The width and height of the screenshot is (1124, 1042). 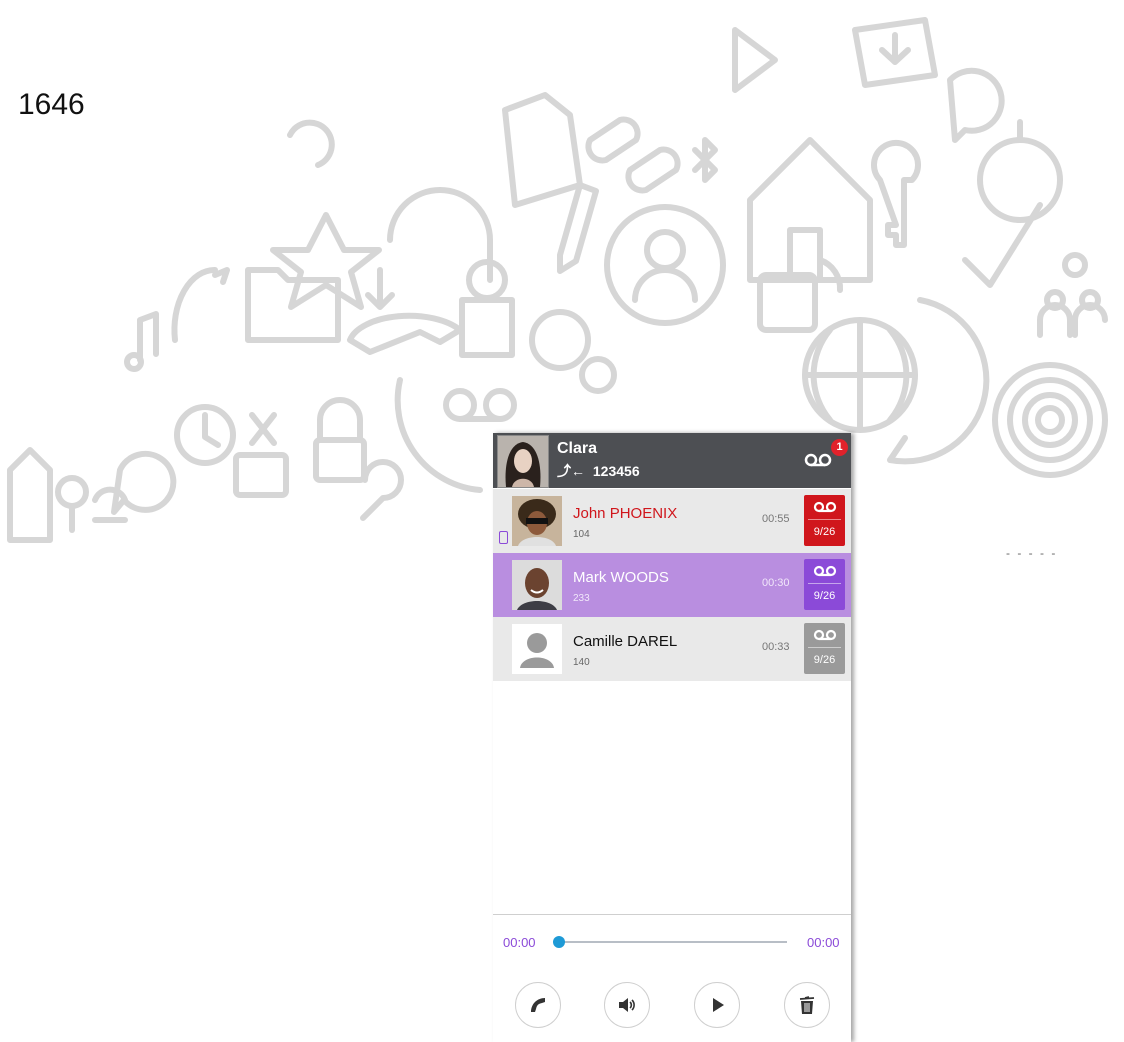 What do you see at coordinates (519, 942) in the screenshot?
I see `elapsed-time: 00:00` at bounding box center [519, 942].